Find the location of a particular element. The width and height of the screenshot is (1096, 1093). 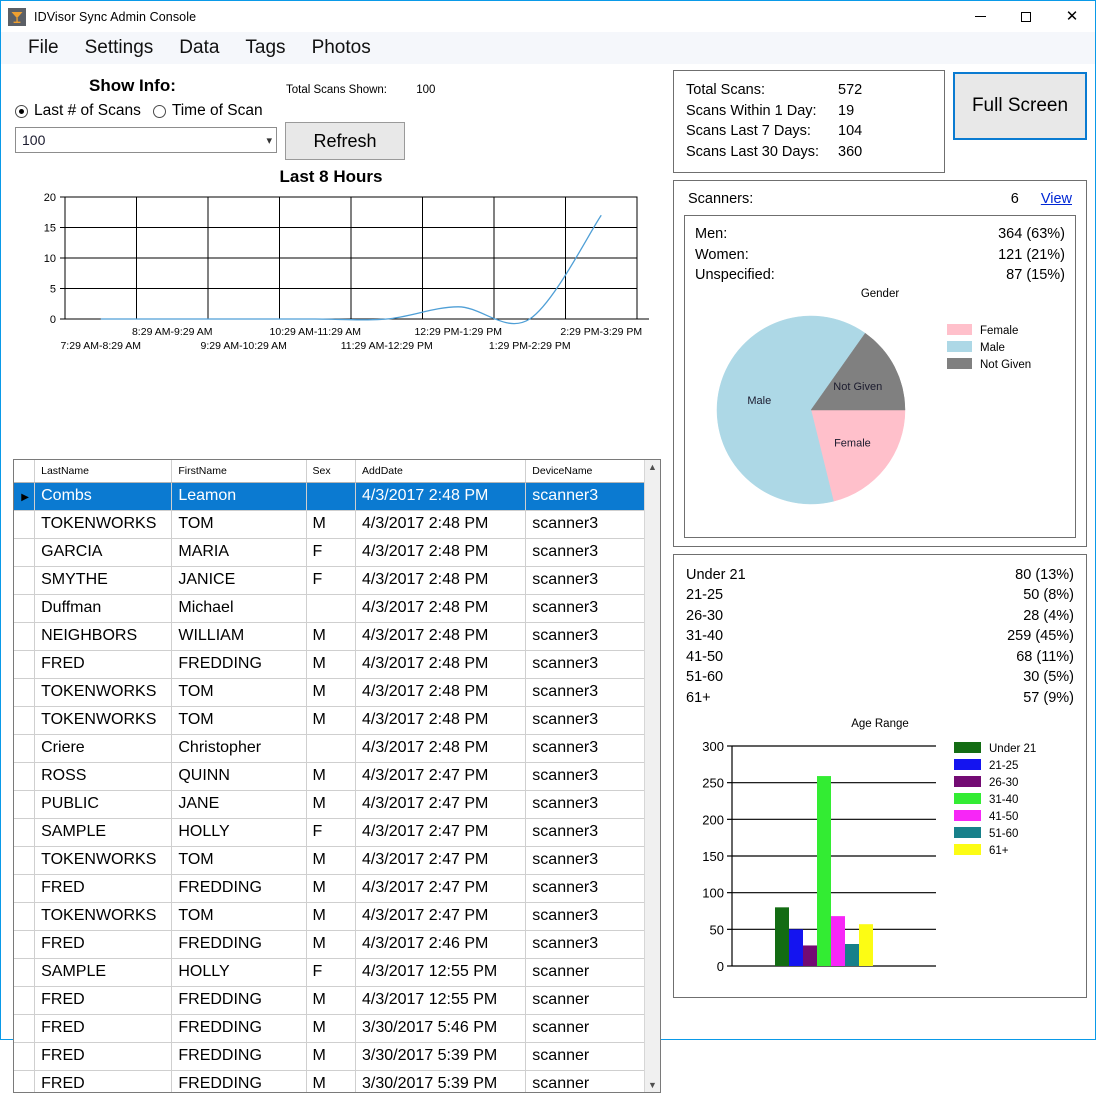

menu-item-settings: Settings is located at coordinates (119, 48).